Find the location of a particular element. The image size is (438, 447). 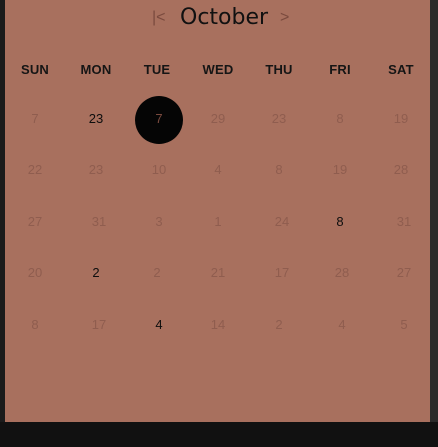

day-cell: 3 is located at coordinates (159, 222).